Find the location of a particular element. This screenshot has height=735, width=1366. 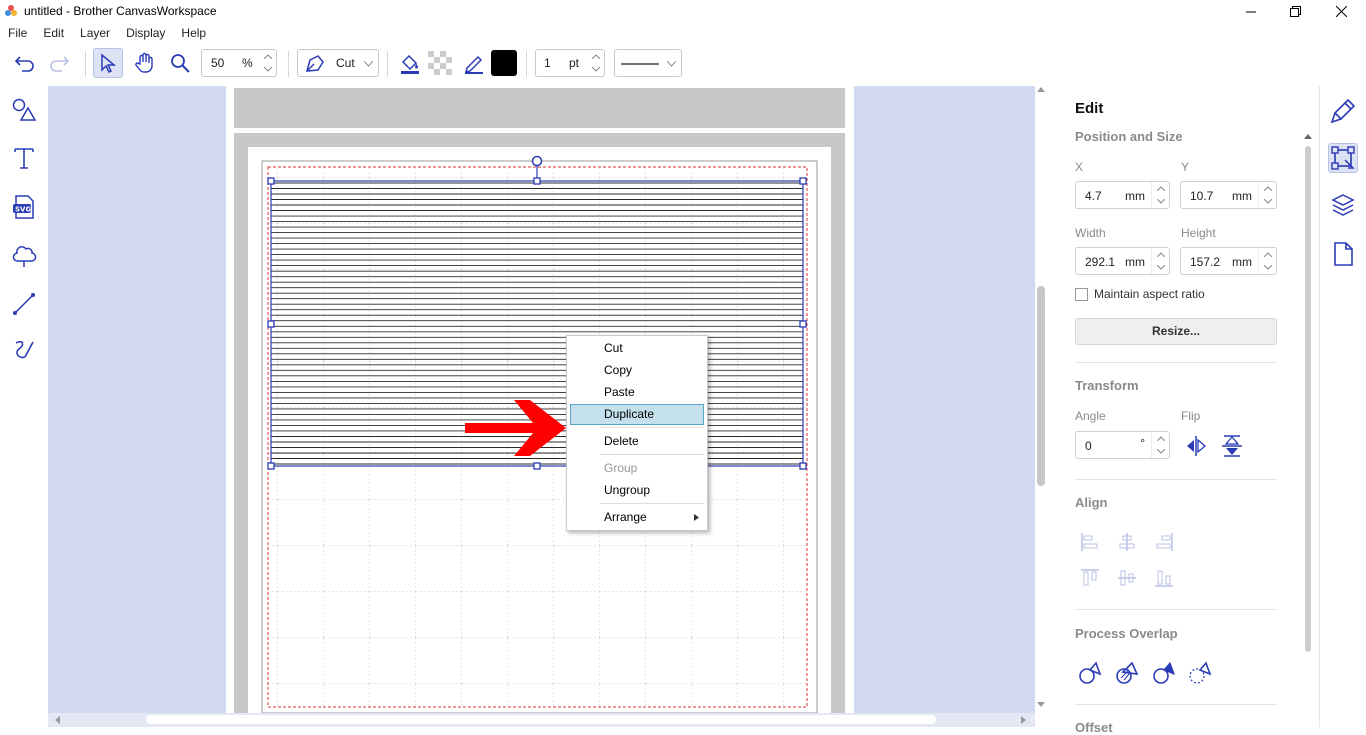

align-middle-icon is located at coordinates (1127, 578).